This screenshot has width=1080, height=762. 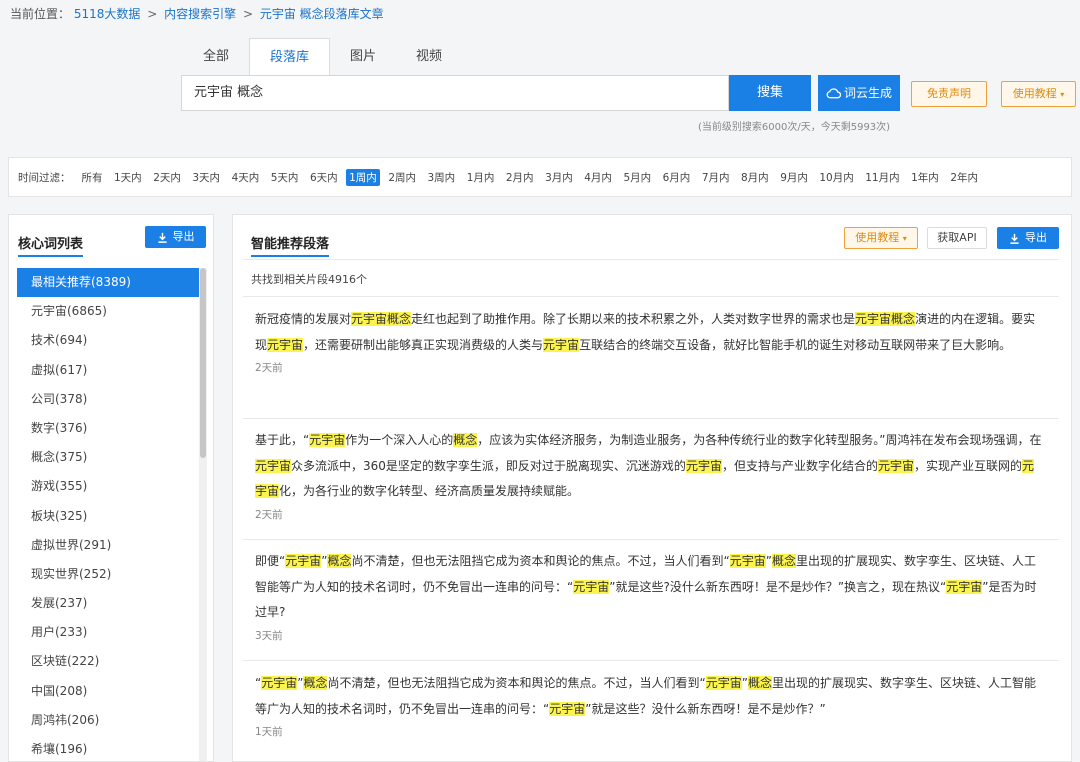 I want to click on result-text-segment: ，实现产业互联网的, so click(x=967, y=465).